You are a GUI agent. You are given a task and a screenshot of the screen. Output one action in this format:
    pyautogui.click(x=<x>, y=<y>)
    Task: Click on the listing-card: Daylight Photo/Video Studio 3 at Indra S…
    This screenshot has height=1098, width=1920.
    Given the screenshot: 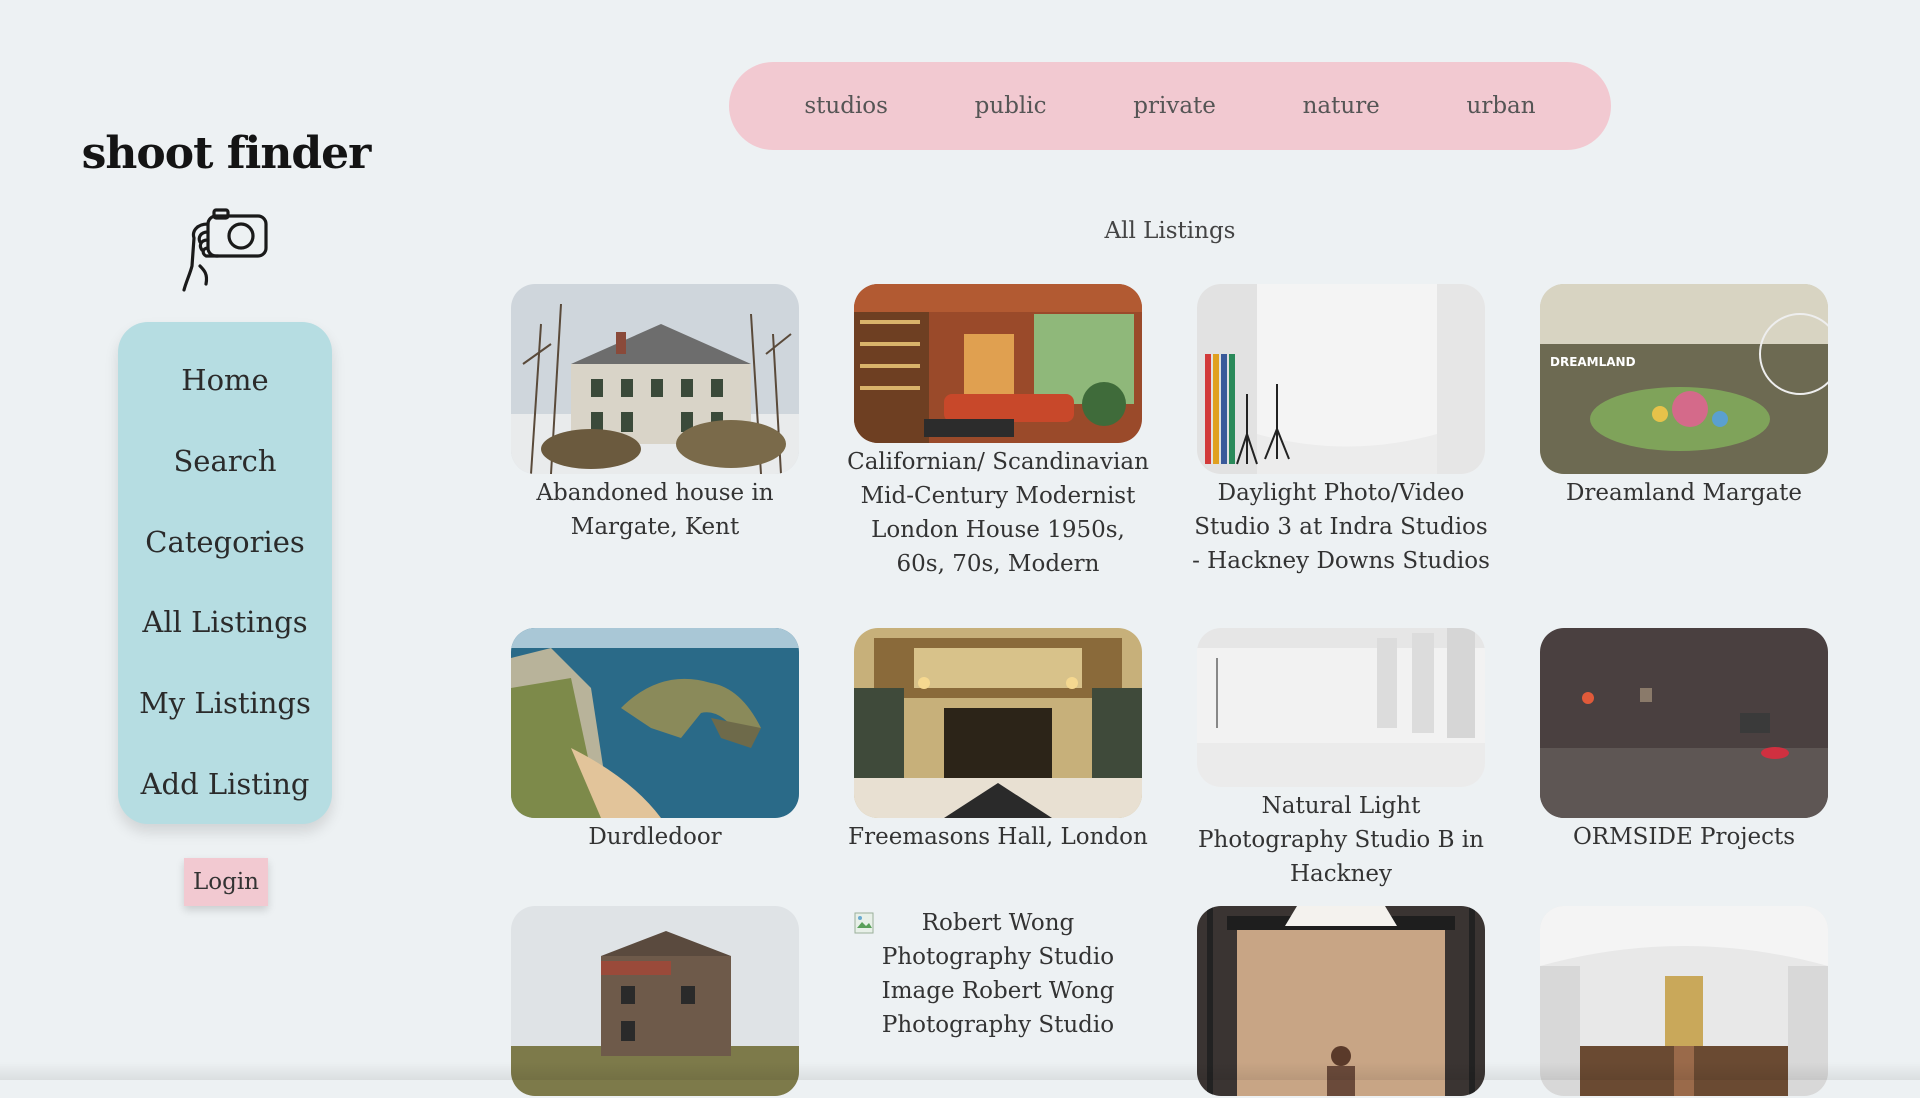 What is the action you would take?
    pyautogui.click(x=1341, y=431)
    